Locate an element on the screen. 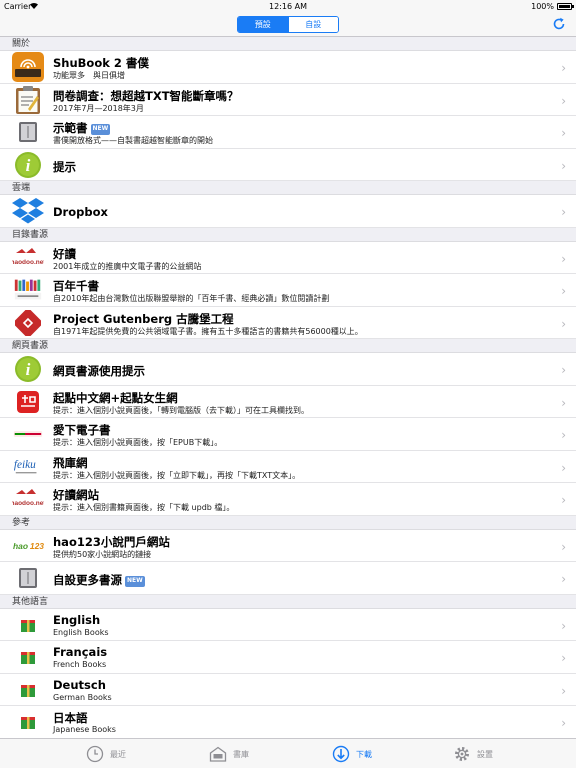 The width and height of the screenshot is (576, 768). row-subtitle: 提示：進入個別小說頁面後，按「立即下載」，再按「下載TXT文本」。 is located at coordinates (177, 475).